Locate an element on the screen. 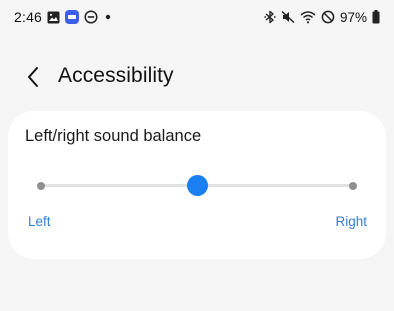  chevron-left-icon is located at coordinates (33, 77).